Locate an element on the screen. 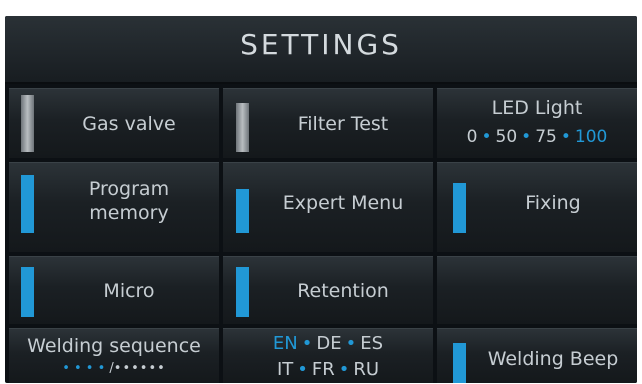  program-memory-label-line1: Program is located at coordinates (129, 189).